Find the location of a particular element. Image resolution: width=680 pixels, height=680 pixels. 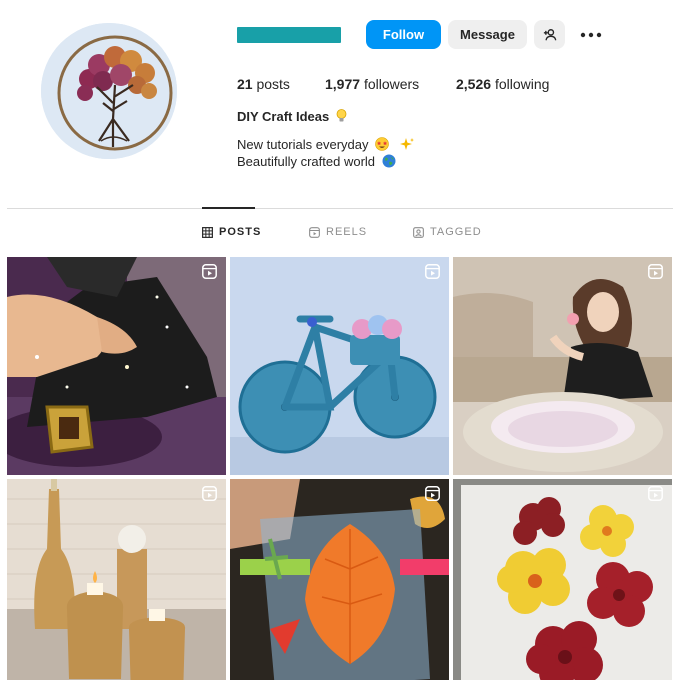

following-label: following is located at coordinates (522, 84).